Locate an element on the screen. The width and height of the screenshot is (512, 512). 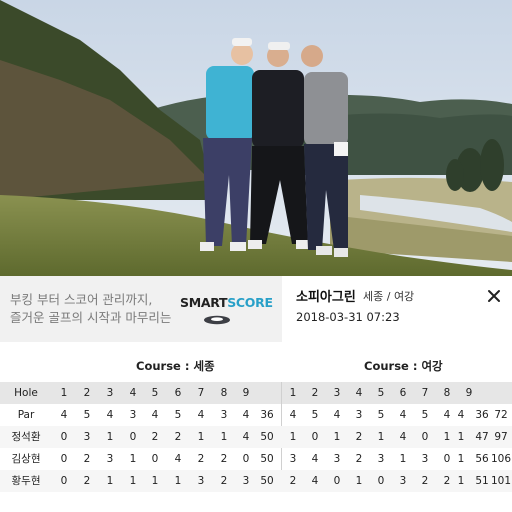
grand-total-cell: 97 is located at coordinates (501, 437).